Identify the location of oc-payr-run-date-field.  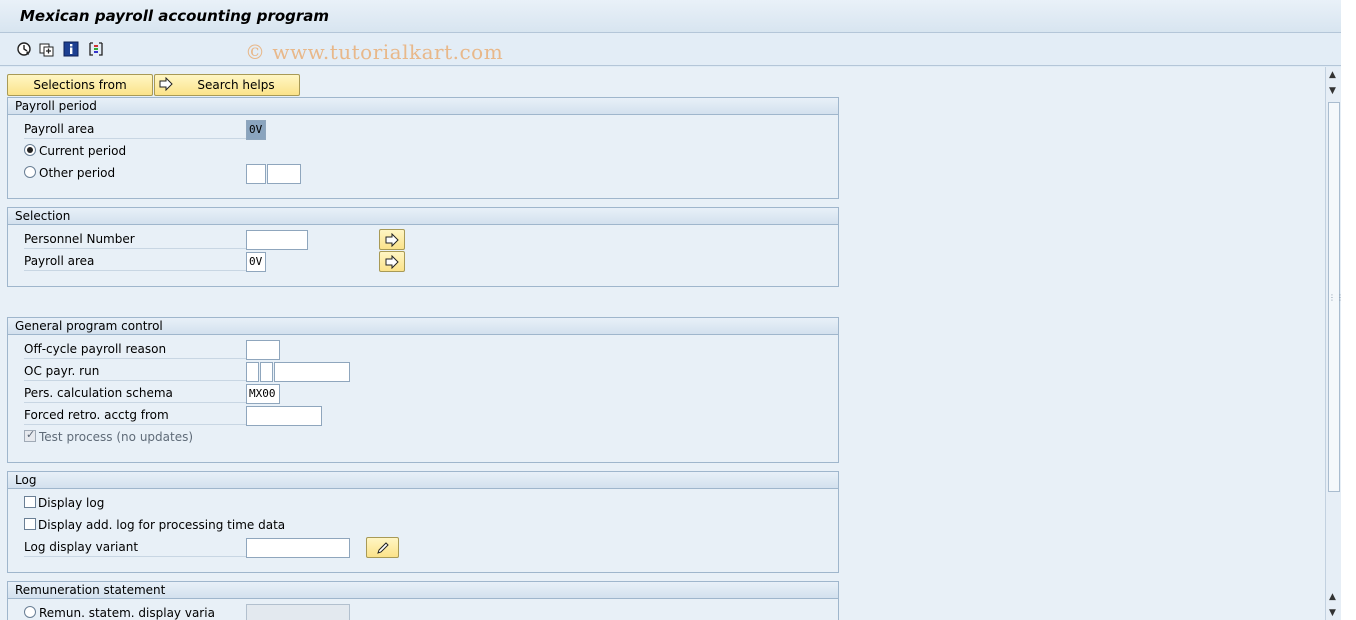
(312, 372).